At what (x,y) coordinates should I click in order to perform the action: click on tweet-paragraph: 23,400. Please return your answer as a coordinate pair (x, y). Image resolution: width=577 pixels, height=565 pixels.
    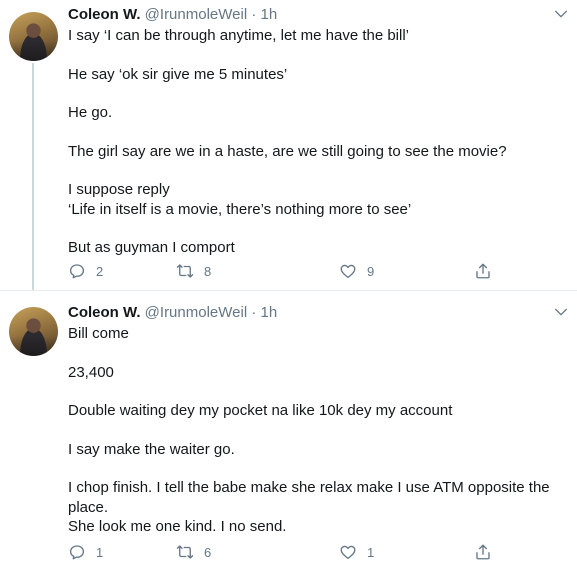
    Looking at the image, I should click on (91, 372).